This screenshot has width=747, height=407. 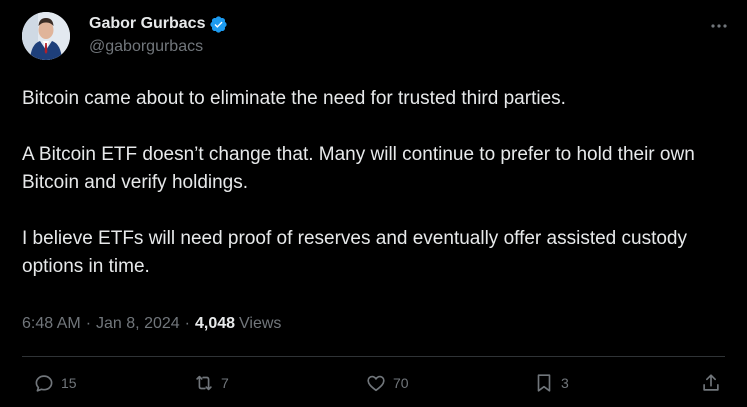 I want to click on repost-button: 7, so click(x=211, y=383).